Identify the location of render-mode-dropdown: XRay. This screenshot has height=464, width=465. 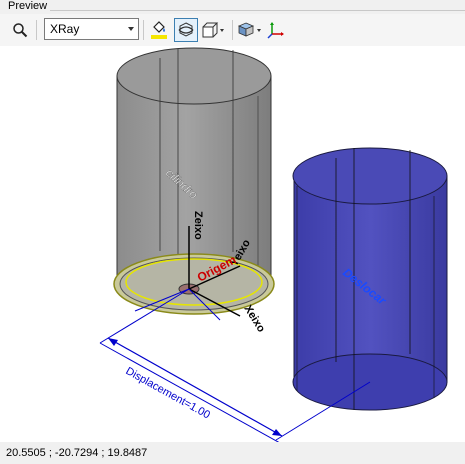
(91, 29).